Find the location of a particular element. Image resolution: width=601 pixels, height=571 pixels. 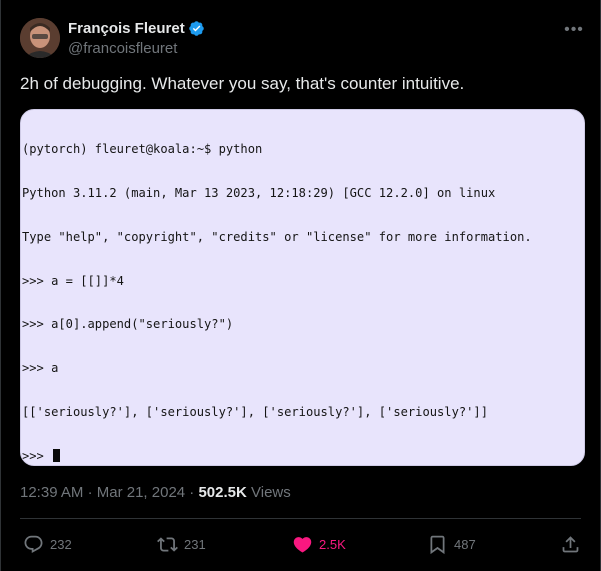

repost-count: 231 is located at coordinates (195, 544).